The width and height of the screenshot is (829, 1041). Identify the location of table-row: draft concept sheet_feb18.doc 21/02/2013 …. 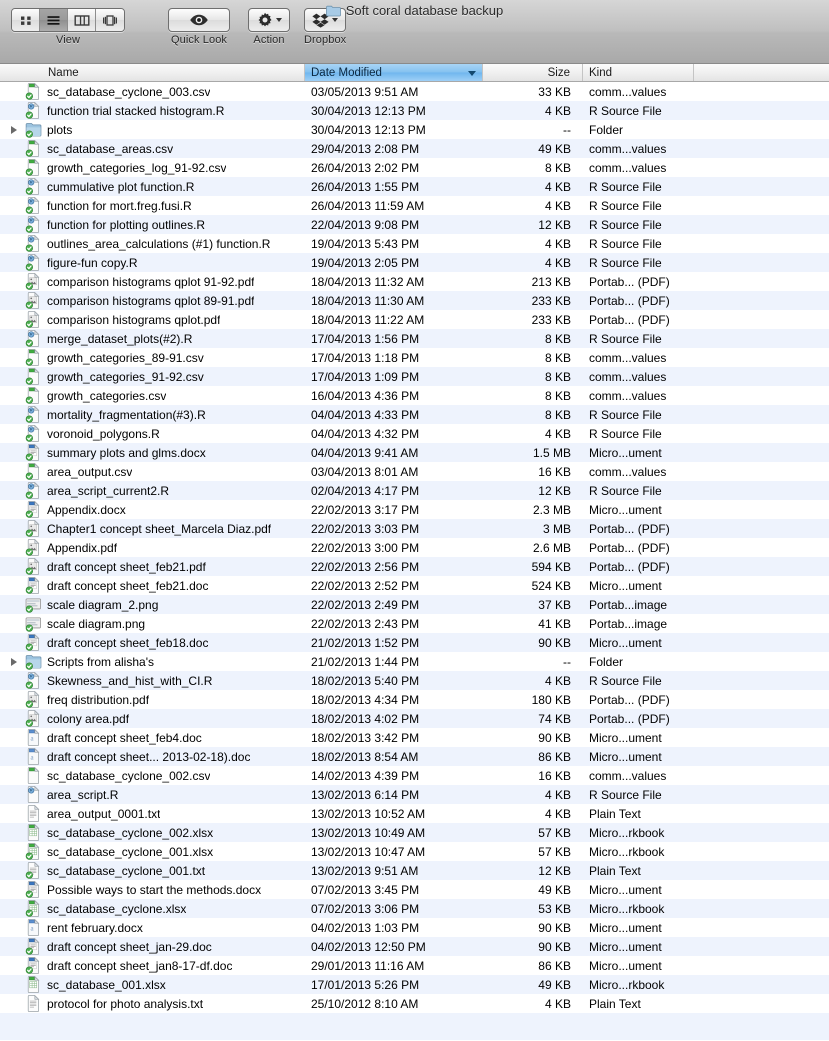
(414, 642).